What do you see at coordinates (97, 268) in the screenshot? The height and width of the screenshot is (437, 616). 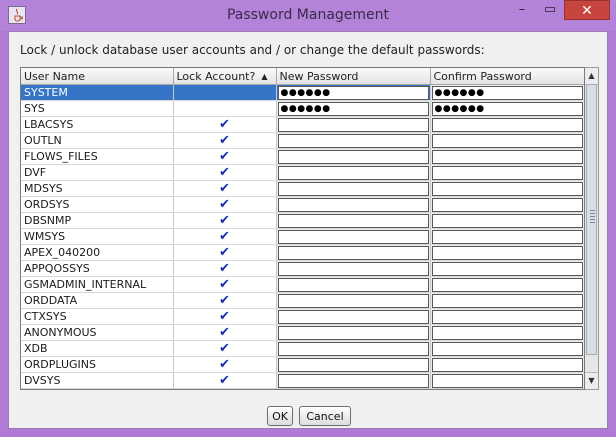 I see `user-name-cell: APPQOSSYS` at bounding box center [97, 268].